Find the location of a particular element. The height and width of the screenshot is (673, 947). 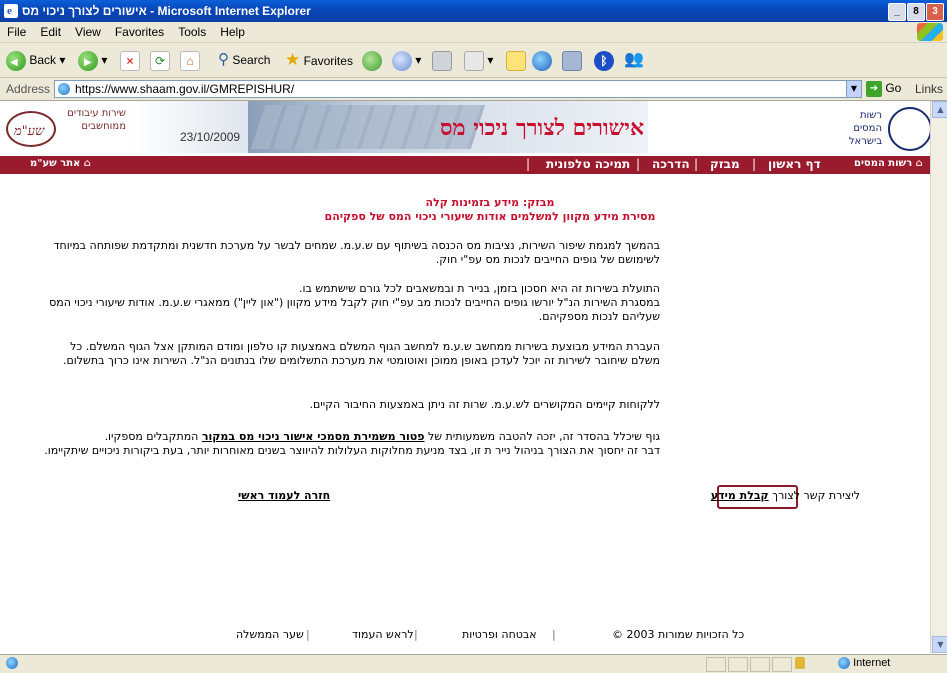

nav-guidance: הדרכה is located at coordinates (671, 164).